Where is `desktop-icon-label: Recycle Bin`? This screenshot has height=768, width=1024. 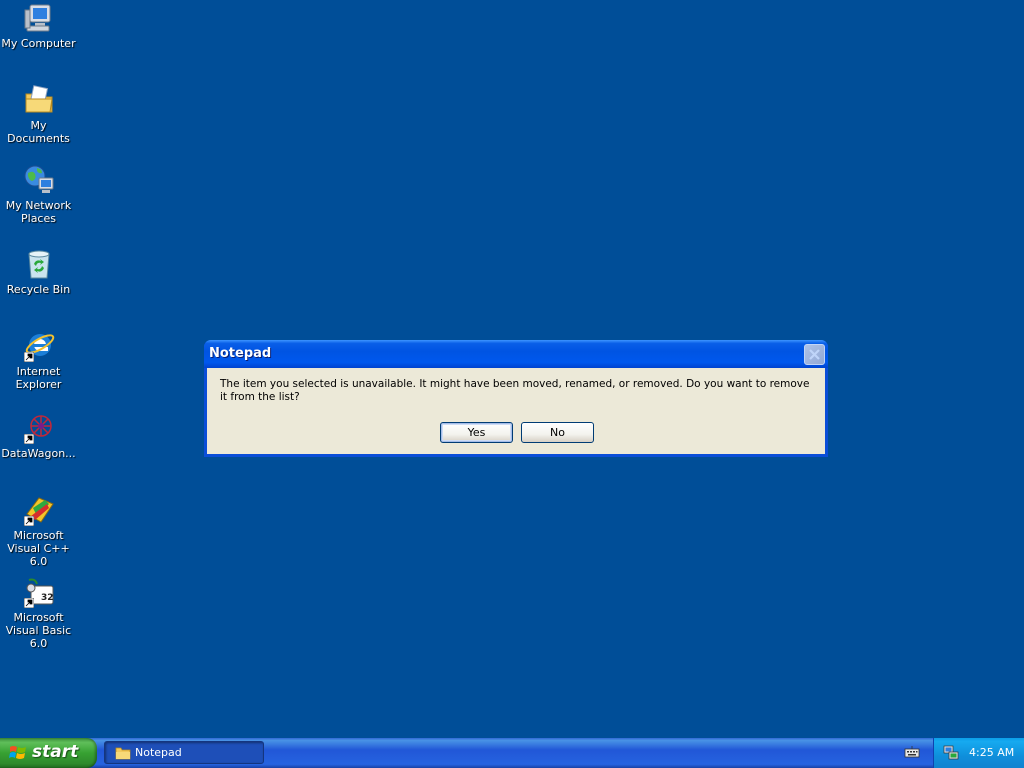
desktop-icon-label: Recycle Bin is located at coordinates (38, 289).